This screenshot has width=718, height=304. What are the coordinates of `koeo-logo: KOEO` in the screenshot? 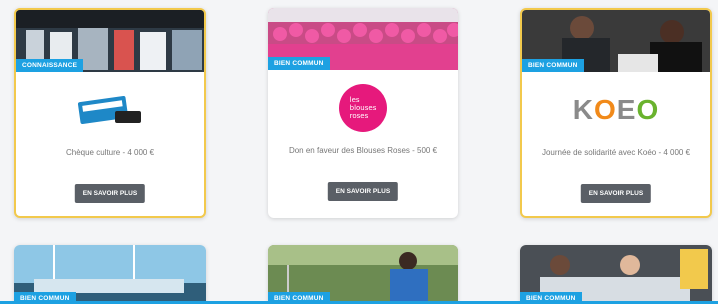 It's located at (616, 109).